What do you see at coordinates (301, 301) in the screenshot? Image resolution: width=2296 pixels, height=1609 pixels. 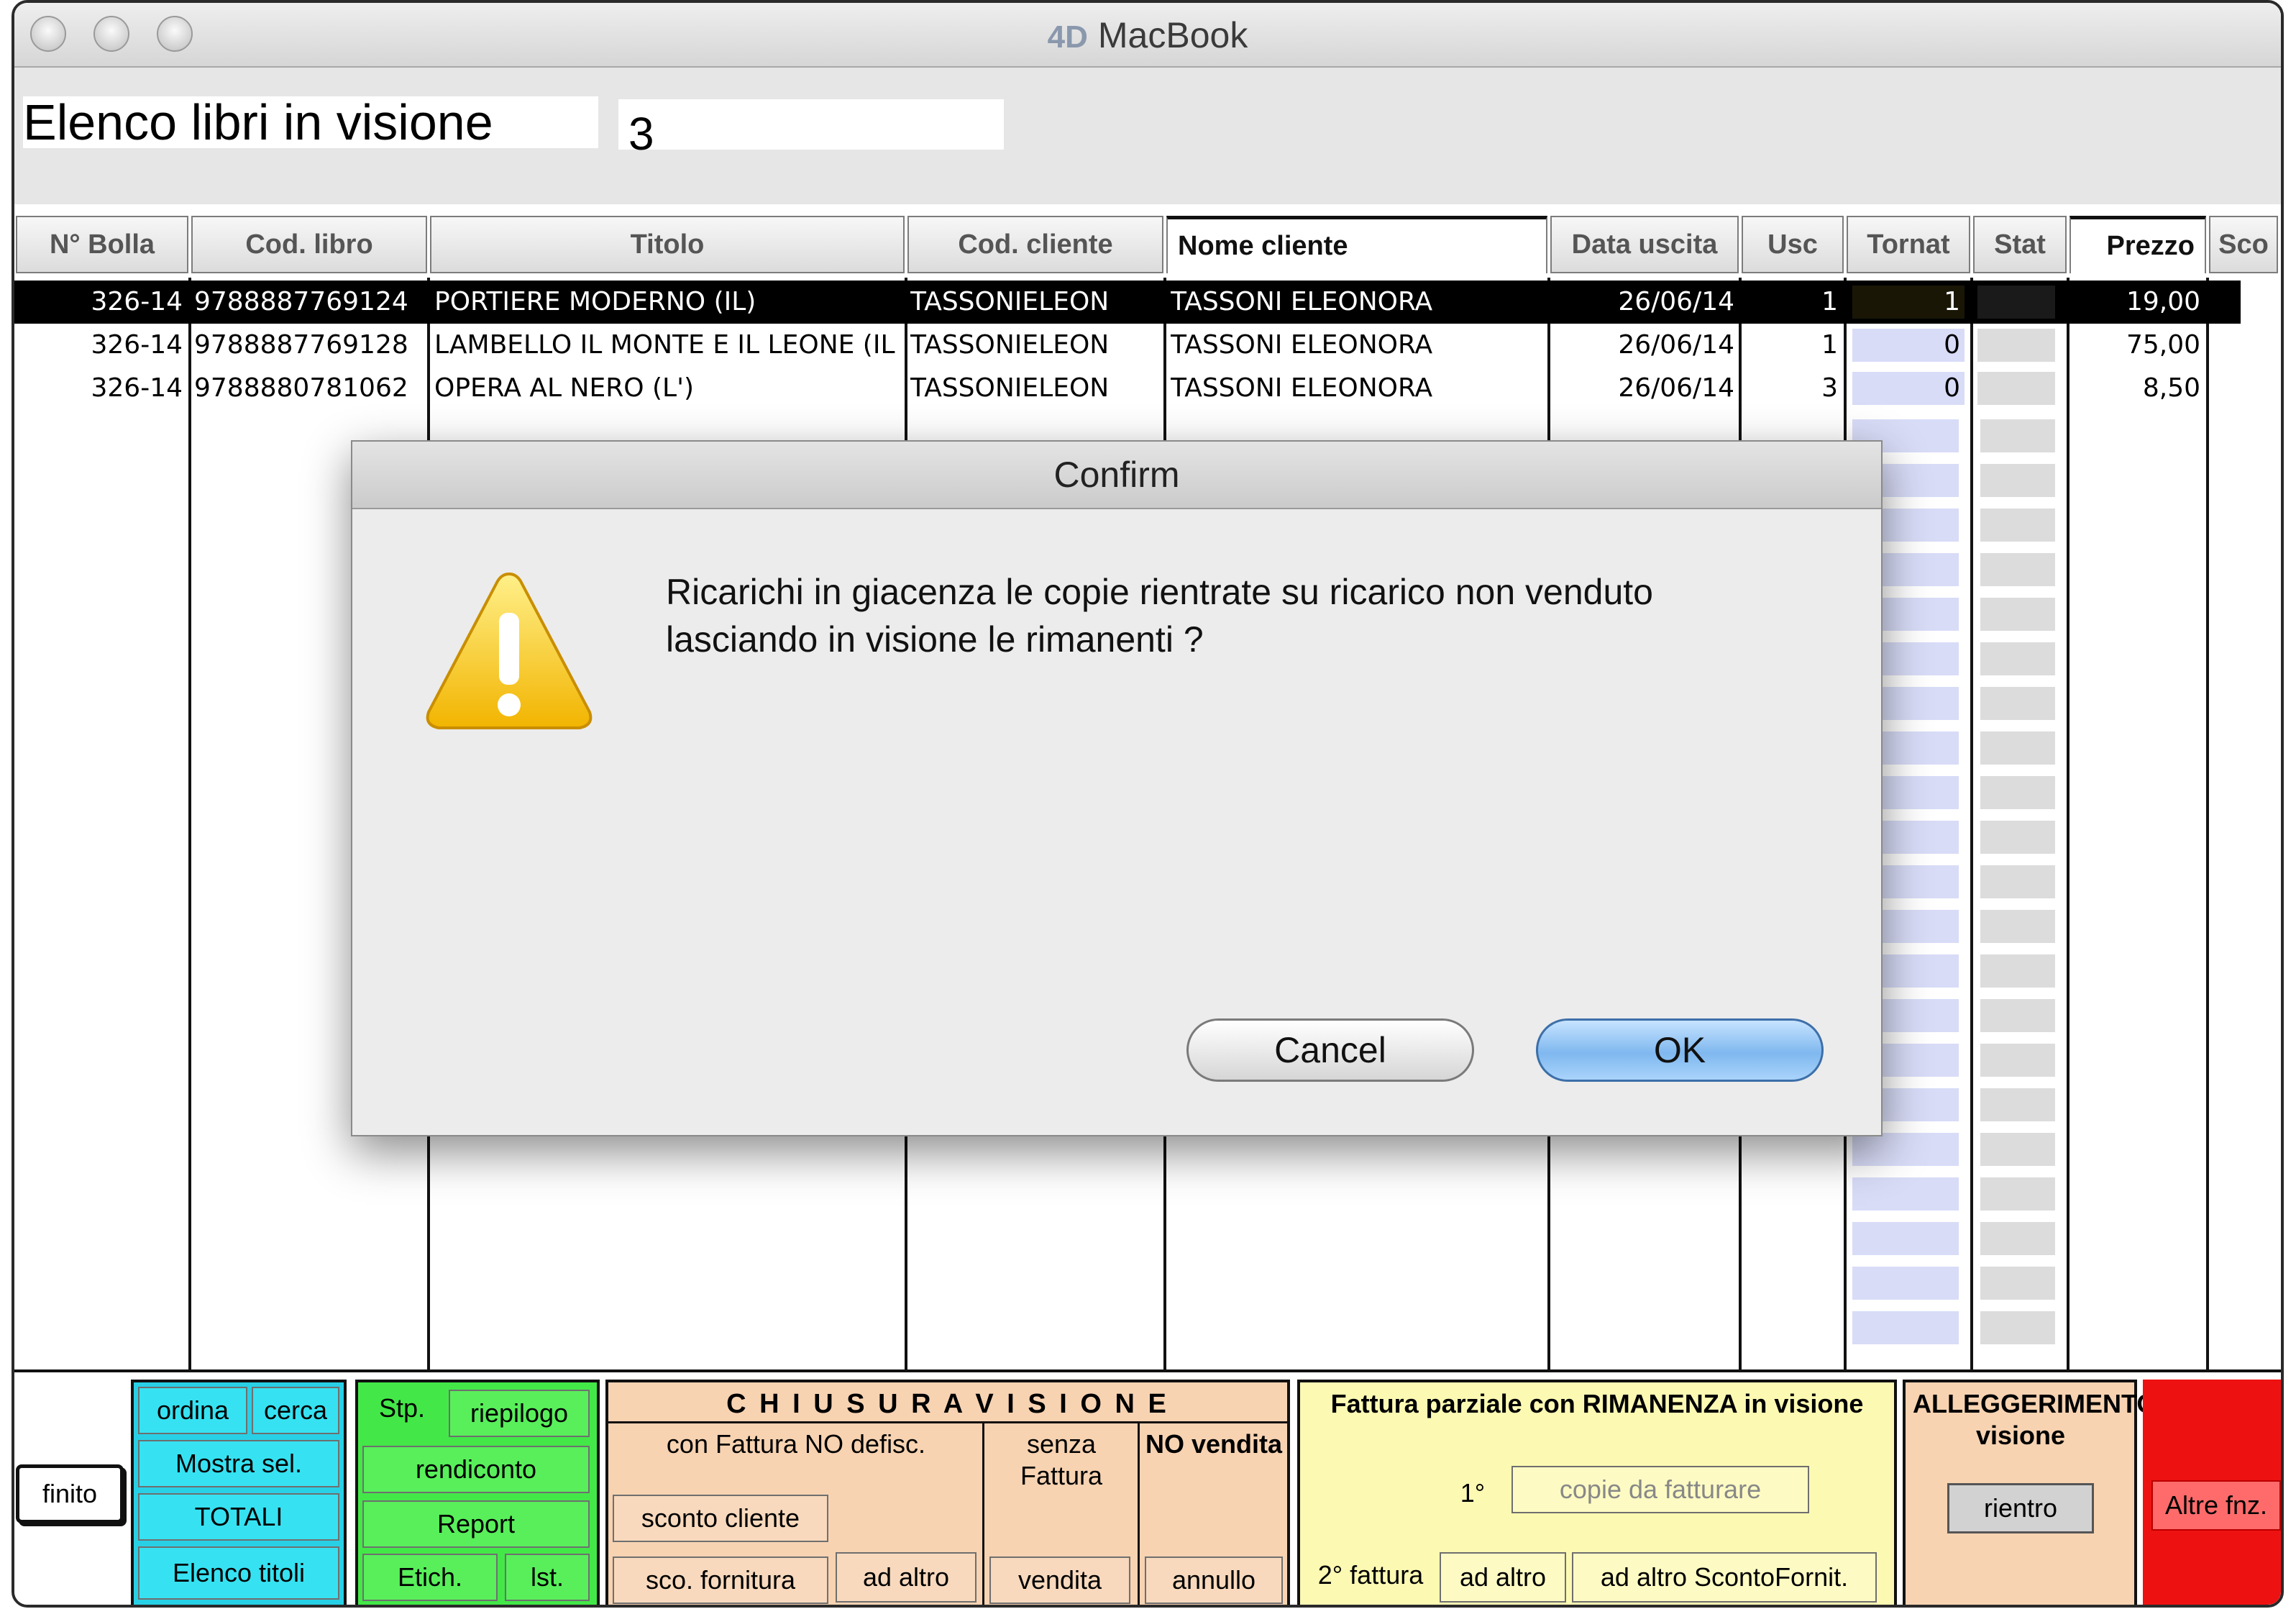 I see `cell-cod-libro: 9788887769124` at bounding box center [301, 301].